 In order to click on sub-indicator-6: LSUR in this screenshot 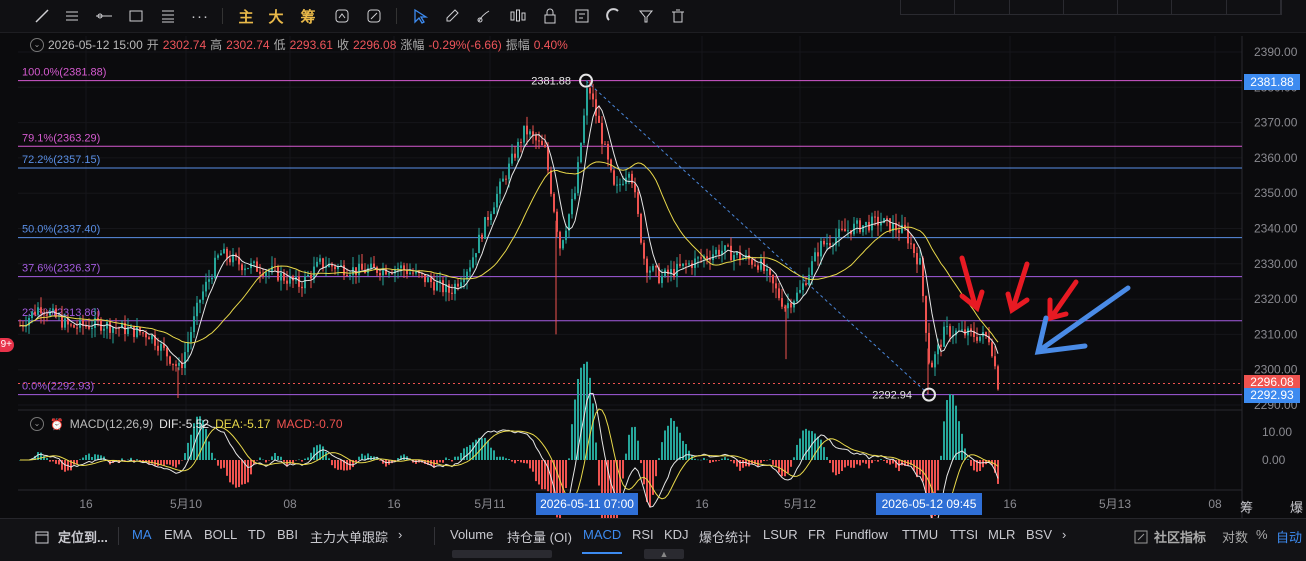, I will do `click(780, 534)`.